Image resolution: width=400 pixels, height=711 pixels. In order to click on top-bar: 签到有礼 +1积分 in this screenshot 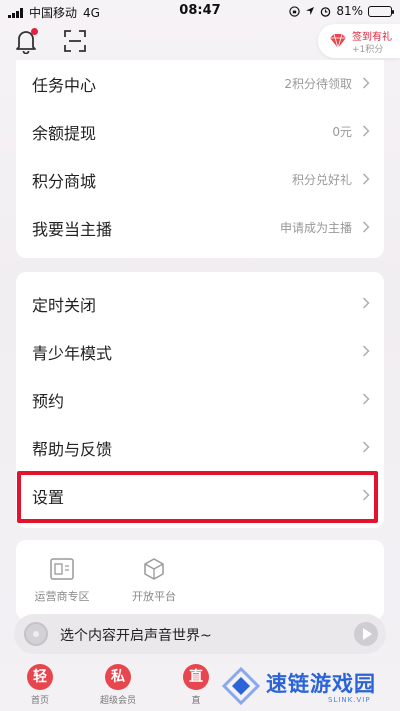, I will do `click(200, 42)`.